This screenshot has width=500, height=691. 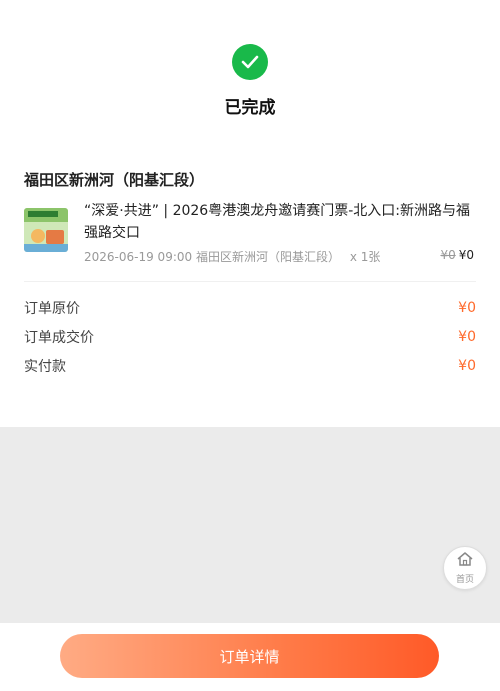 I want to click on status-section: 已完成, so click(x=250, y=81).